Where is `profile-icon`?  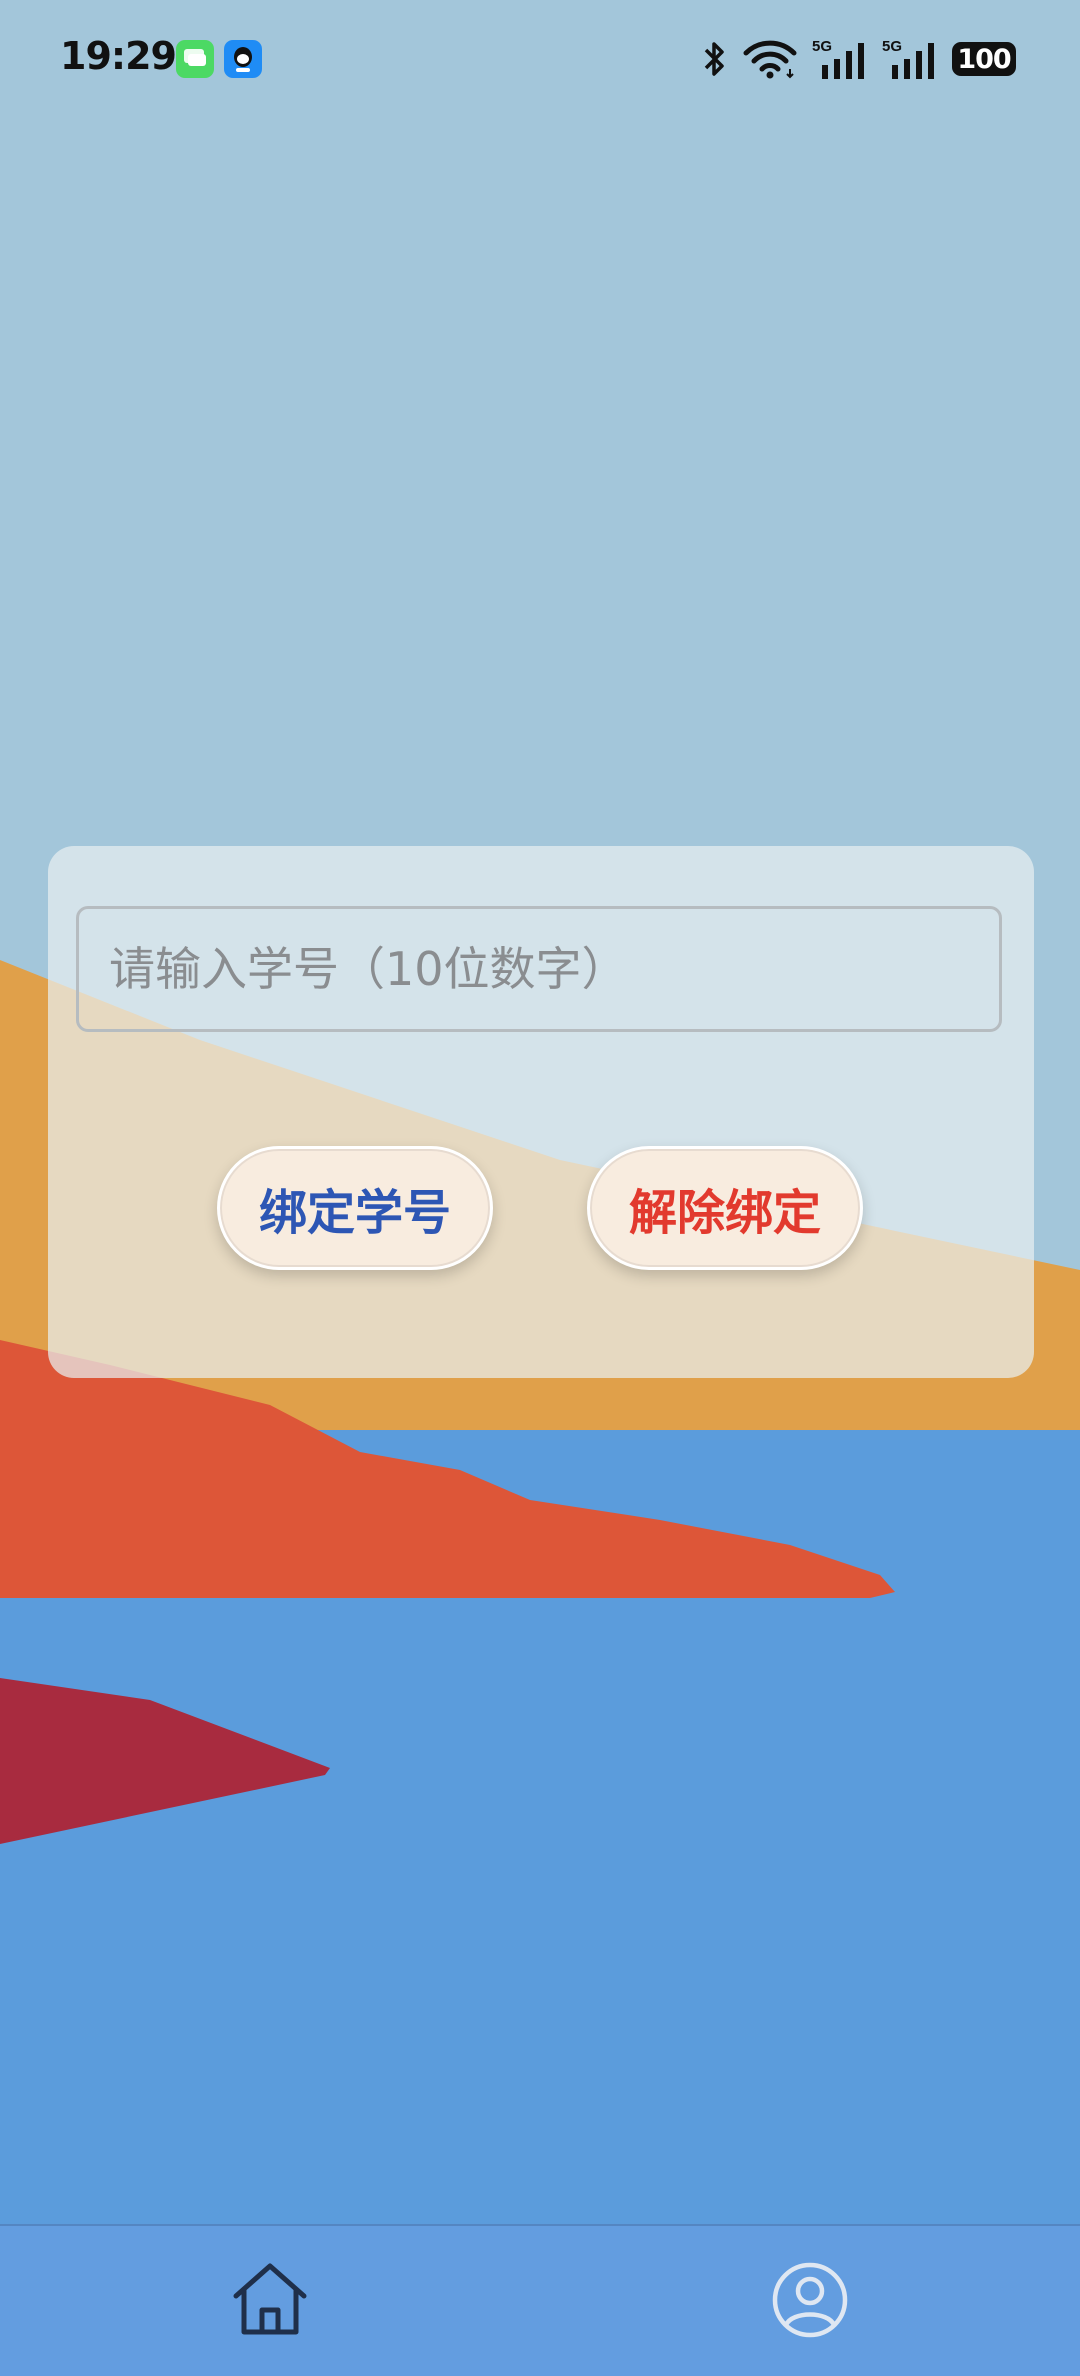 profile-icon is located at coordinates (810, 2300).